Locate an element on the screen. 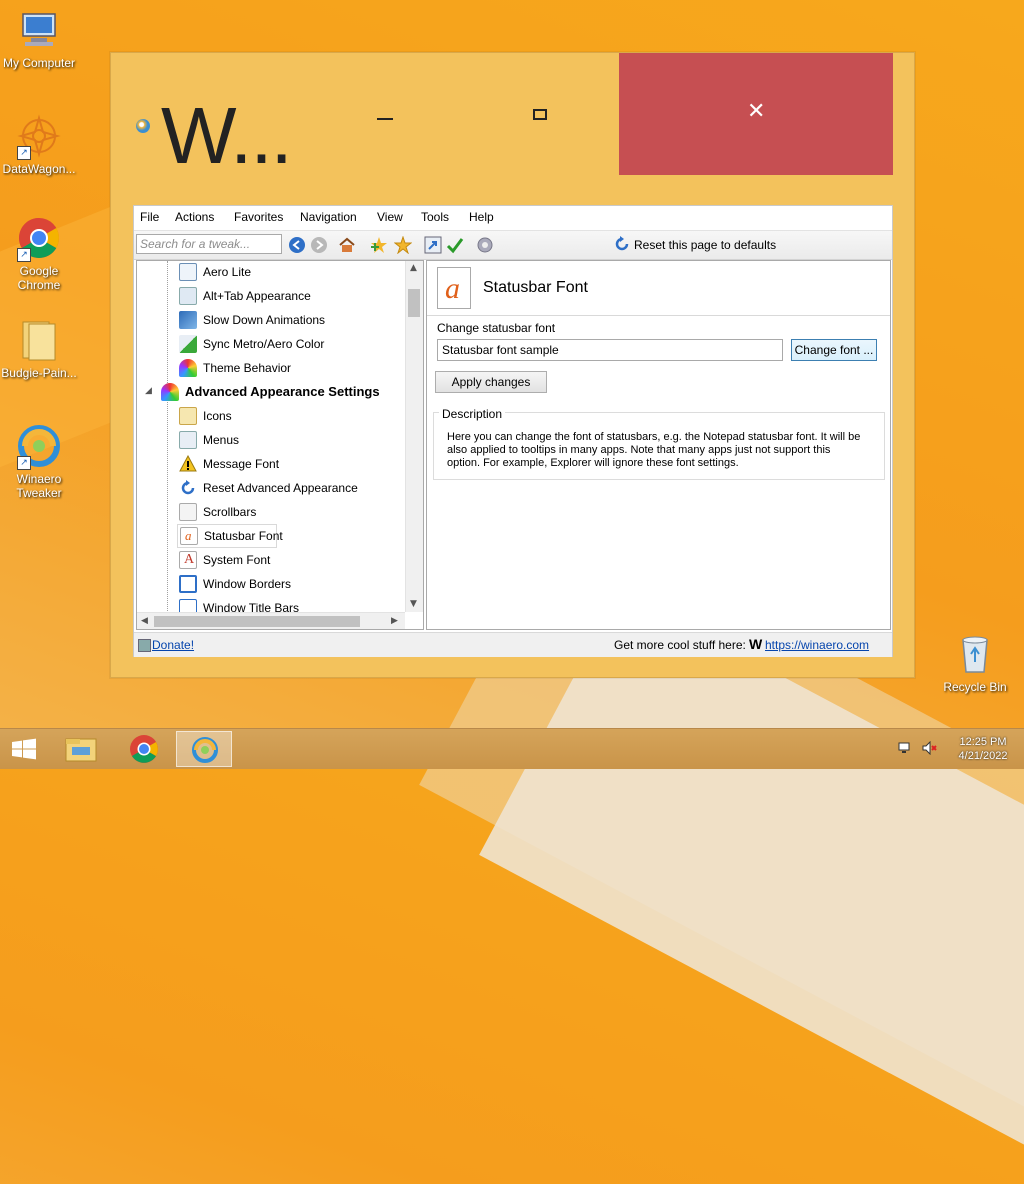 Image resolution: width=1024 pixels, height=1184 pixels. forward-icon is located at coordinates (319, 245).